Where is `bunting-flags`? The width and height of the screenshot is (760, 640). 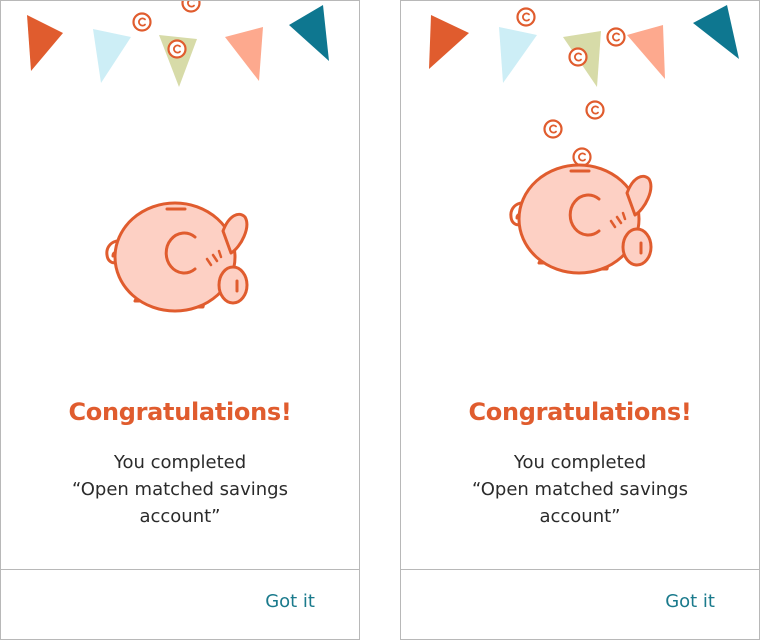 bunting-flags is located at coordinates (584, 46).